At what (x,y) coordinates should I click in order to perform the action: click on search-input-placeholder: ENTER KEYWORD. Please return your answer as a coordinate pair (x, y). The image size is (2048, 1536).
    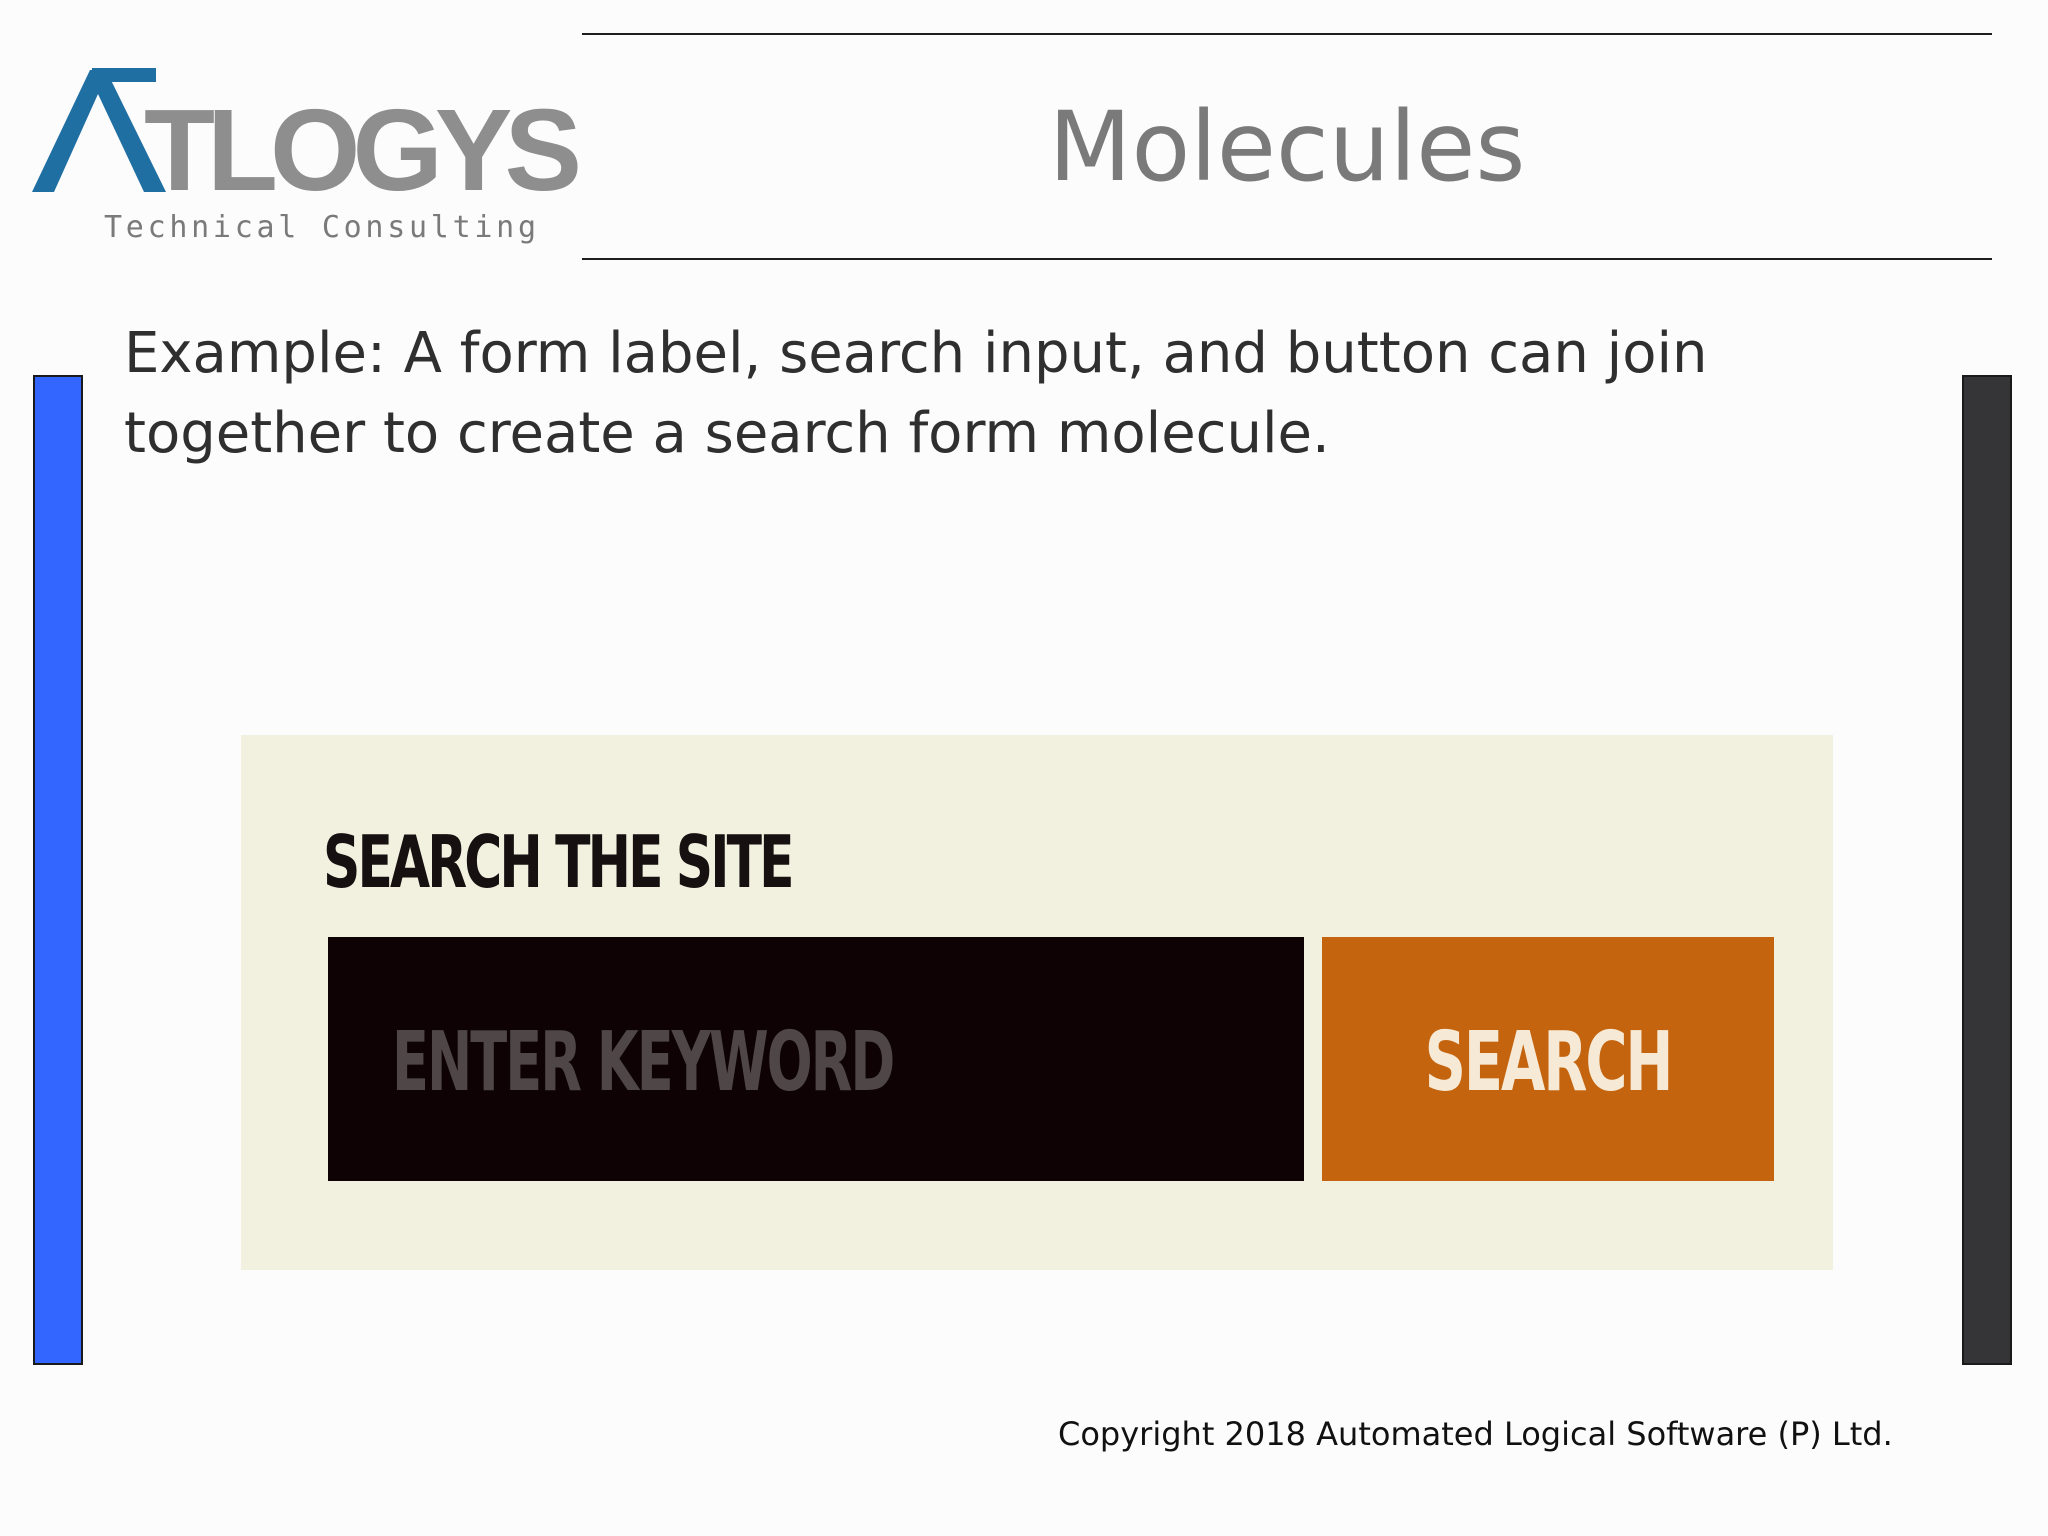
    Looking at the image, I should click on (643, 1062).